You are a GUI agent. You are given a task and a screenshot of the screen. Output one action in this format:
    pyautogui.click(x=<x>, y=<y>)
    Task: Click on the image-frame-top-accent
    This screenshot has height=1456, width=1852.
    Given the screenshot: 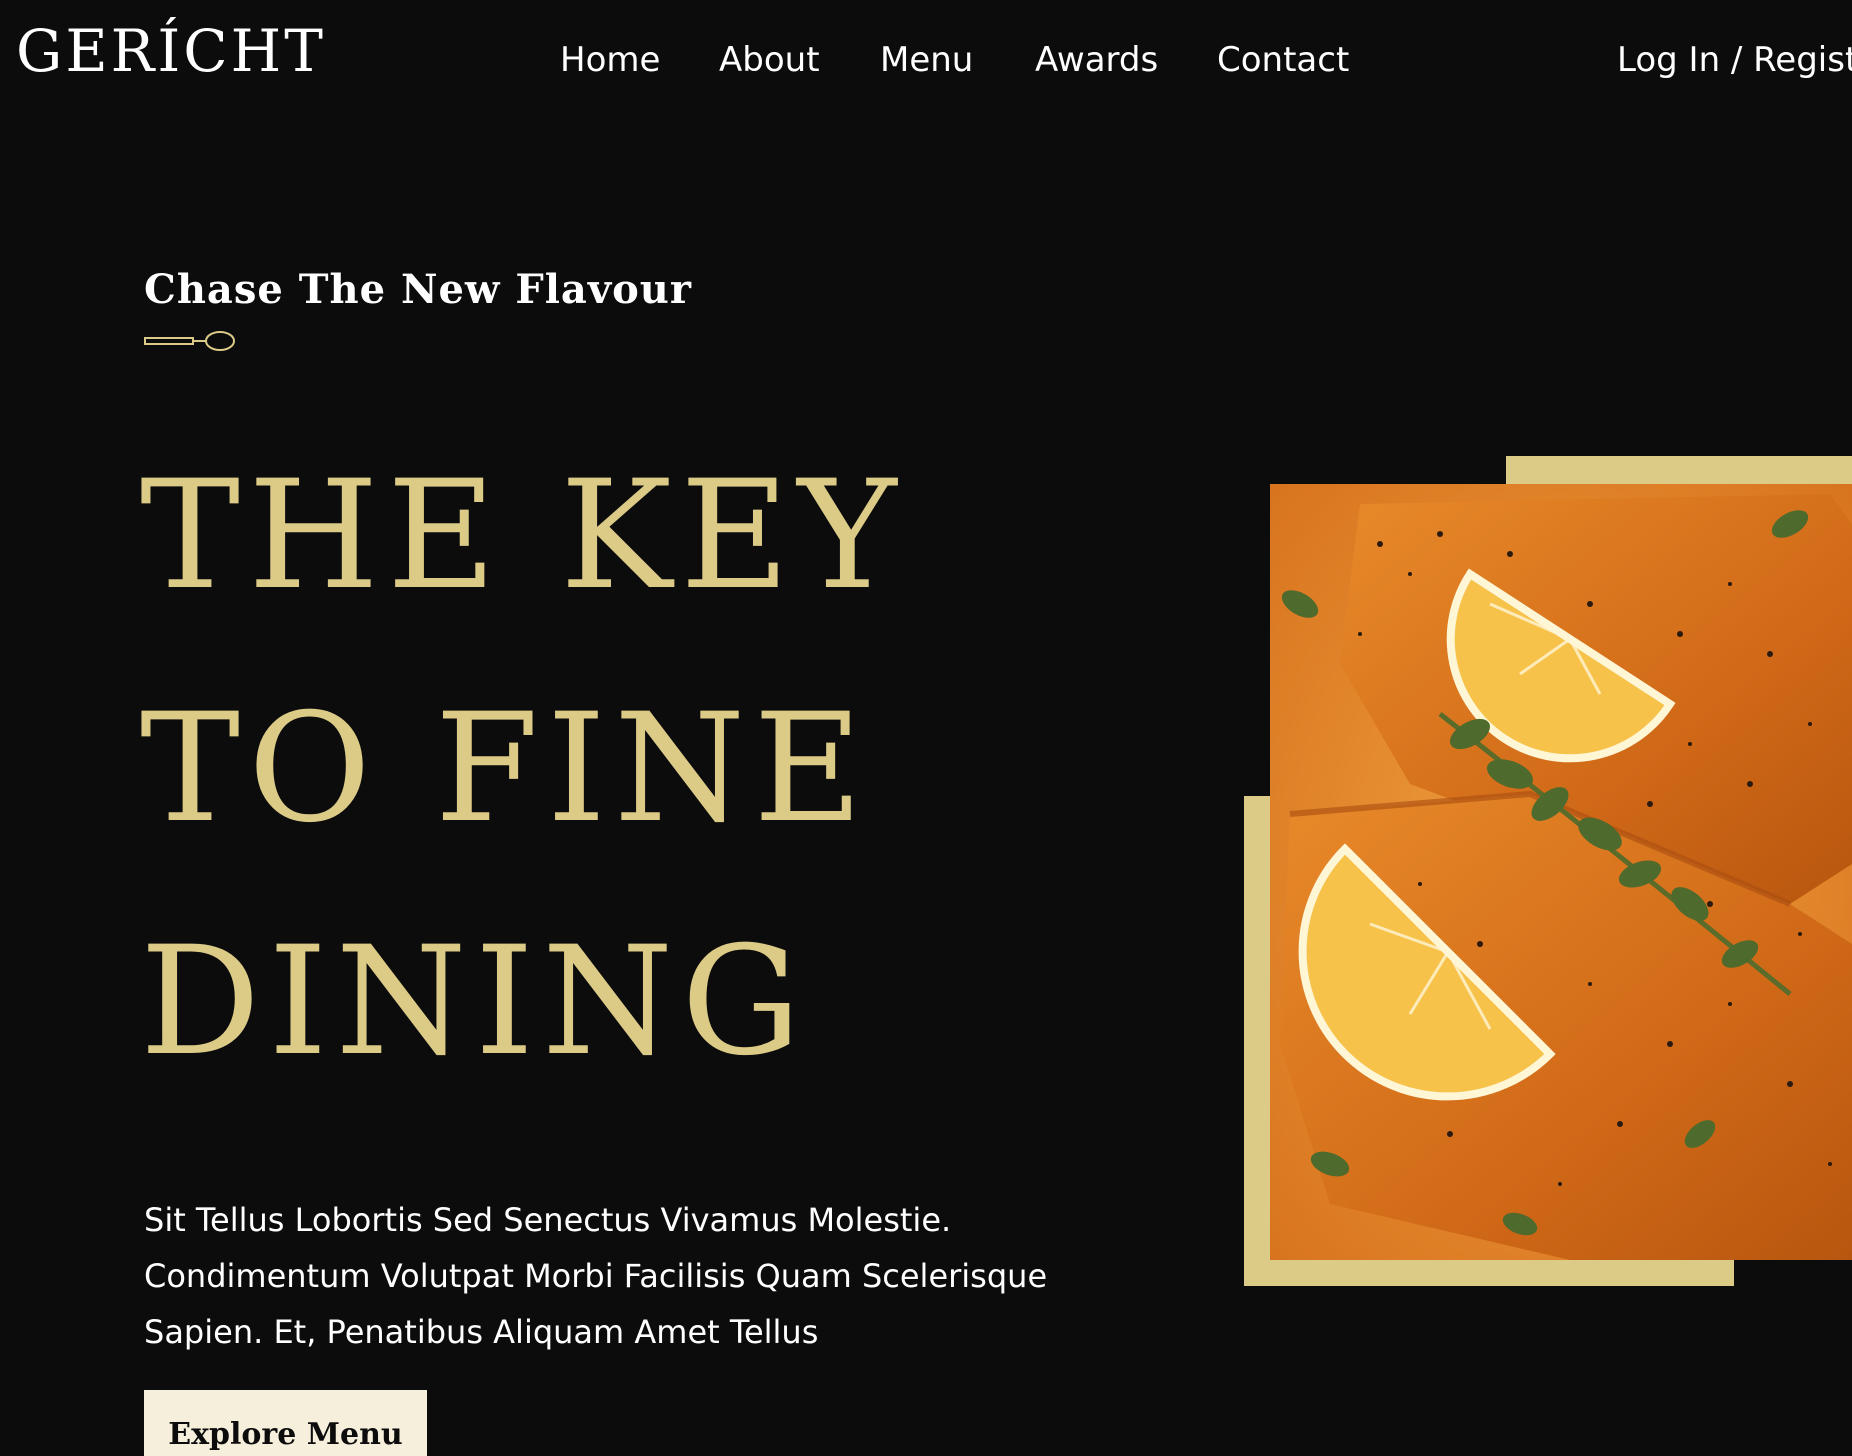 What is the action you would take?
    pyautogui.click(x=1679, y=470)
    